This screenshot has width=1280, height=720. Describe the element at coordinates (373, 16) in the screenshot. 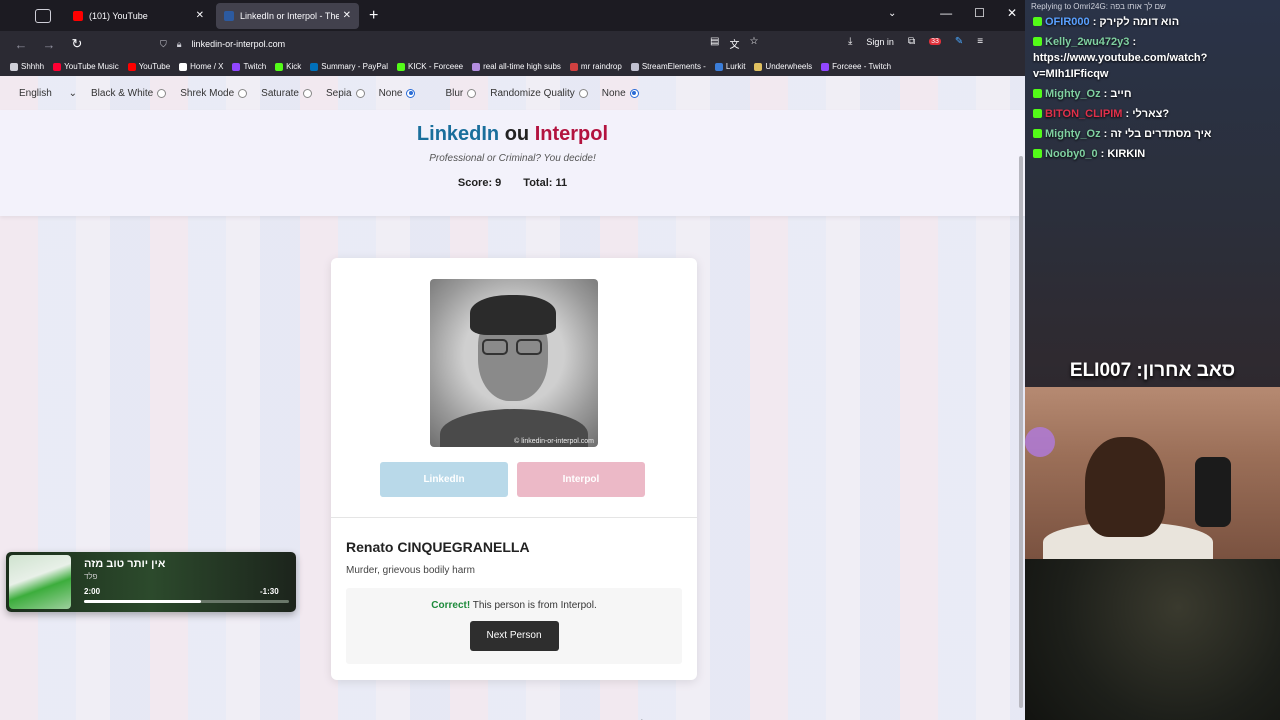

I see `new-tab-button: +` at that location.